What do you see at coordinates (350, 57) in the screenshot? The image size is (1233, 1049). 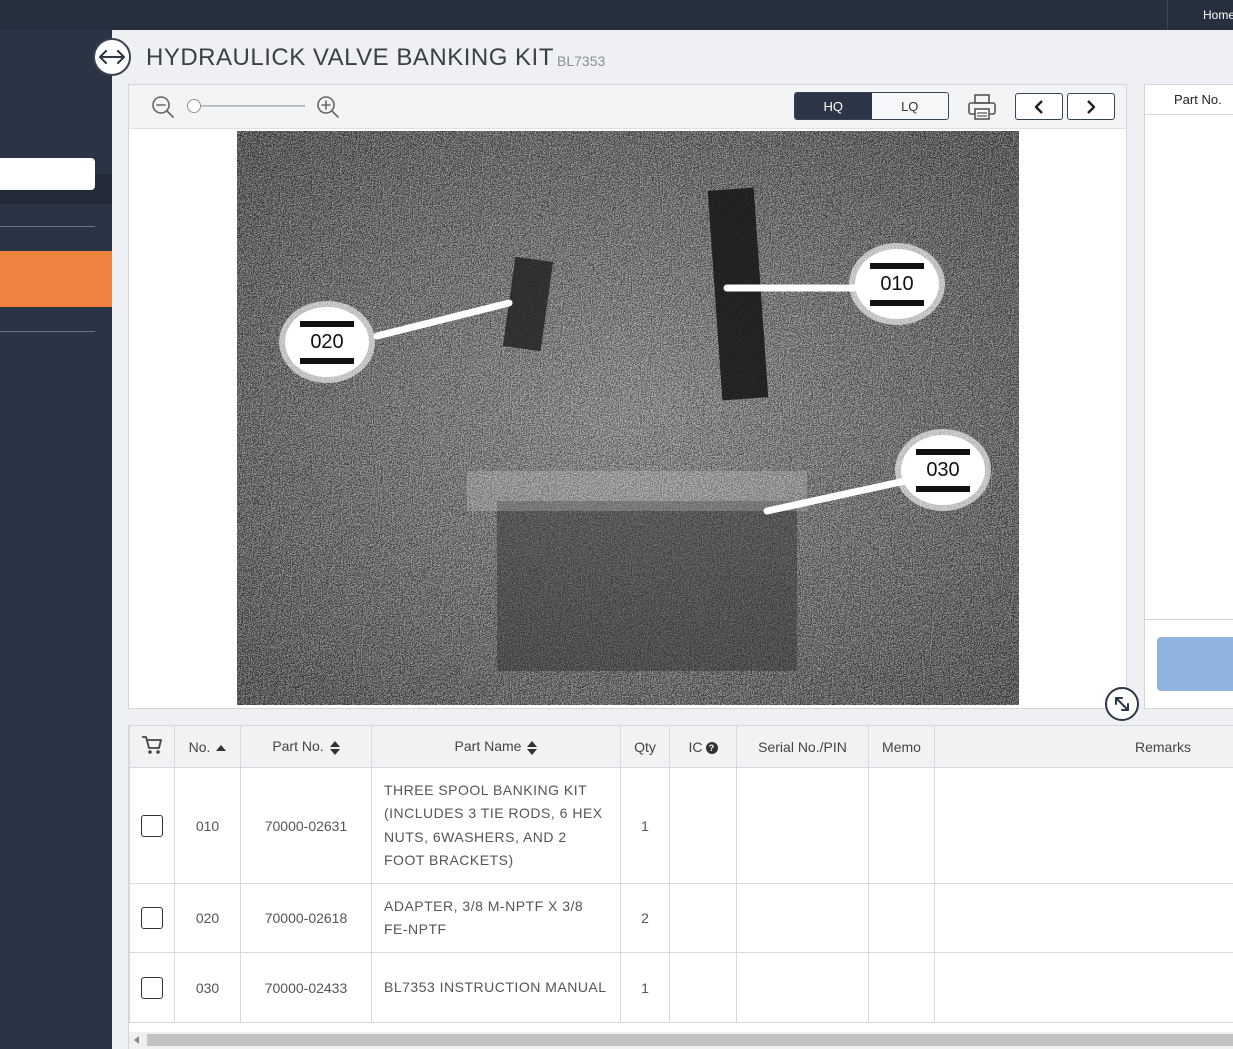 I see `page-title: HYDRAULICK VALVE BANKING KIT` at bounding box center [350, 57].